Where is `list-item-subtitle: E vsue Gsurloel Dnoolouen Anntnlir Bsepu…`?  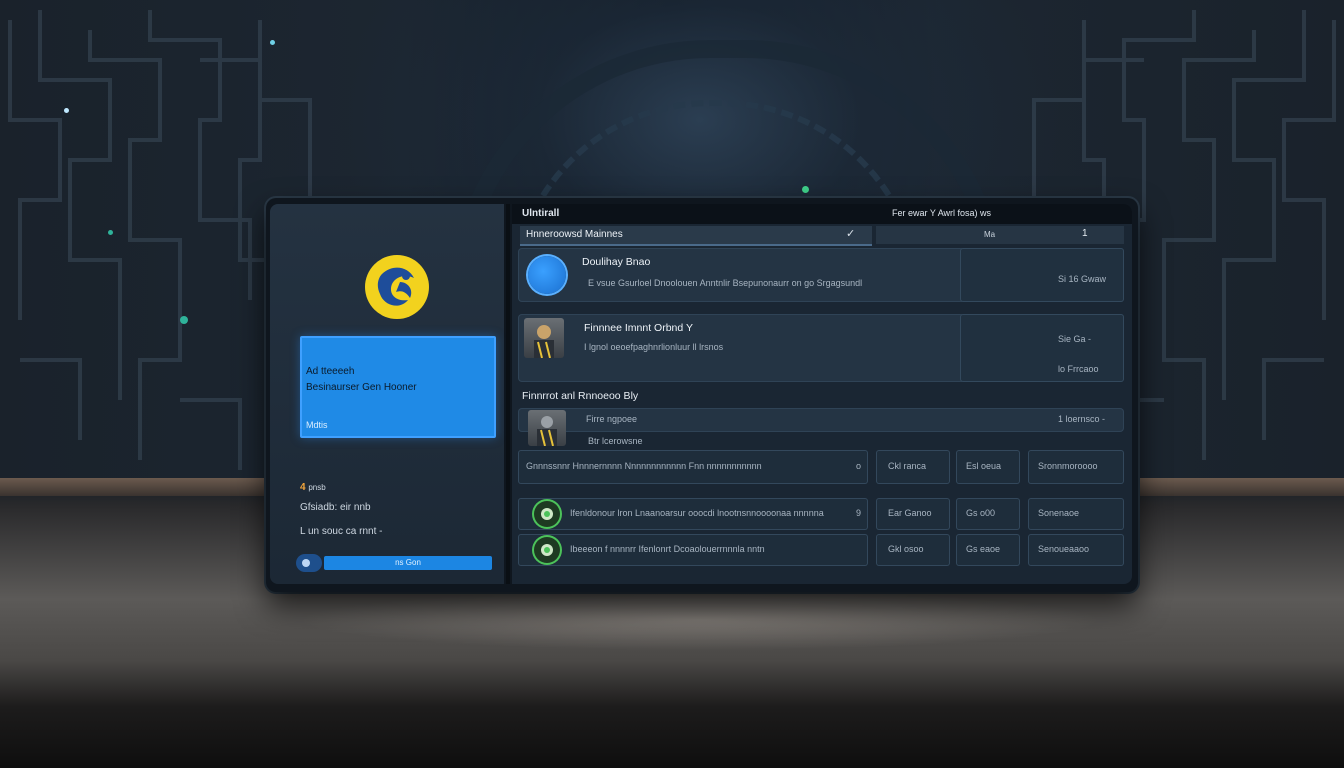
list-item-subtitle: E vsue Gsurloel Dnoolouen Anntnlir Bsepu… is located at coordinates (725, 283).